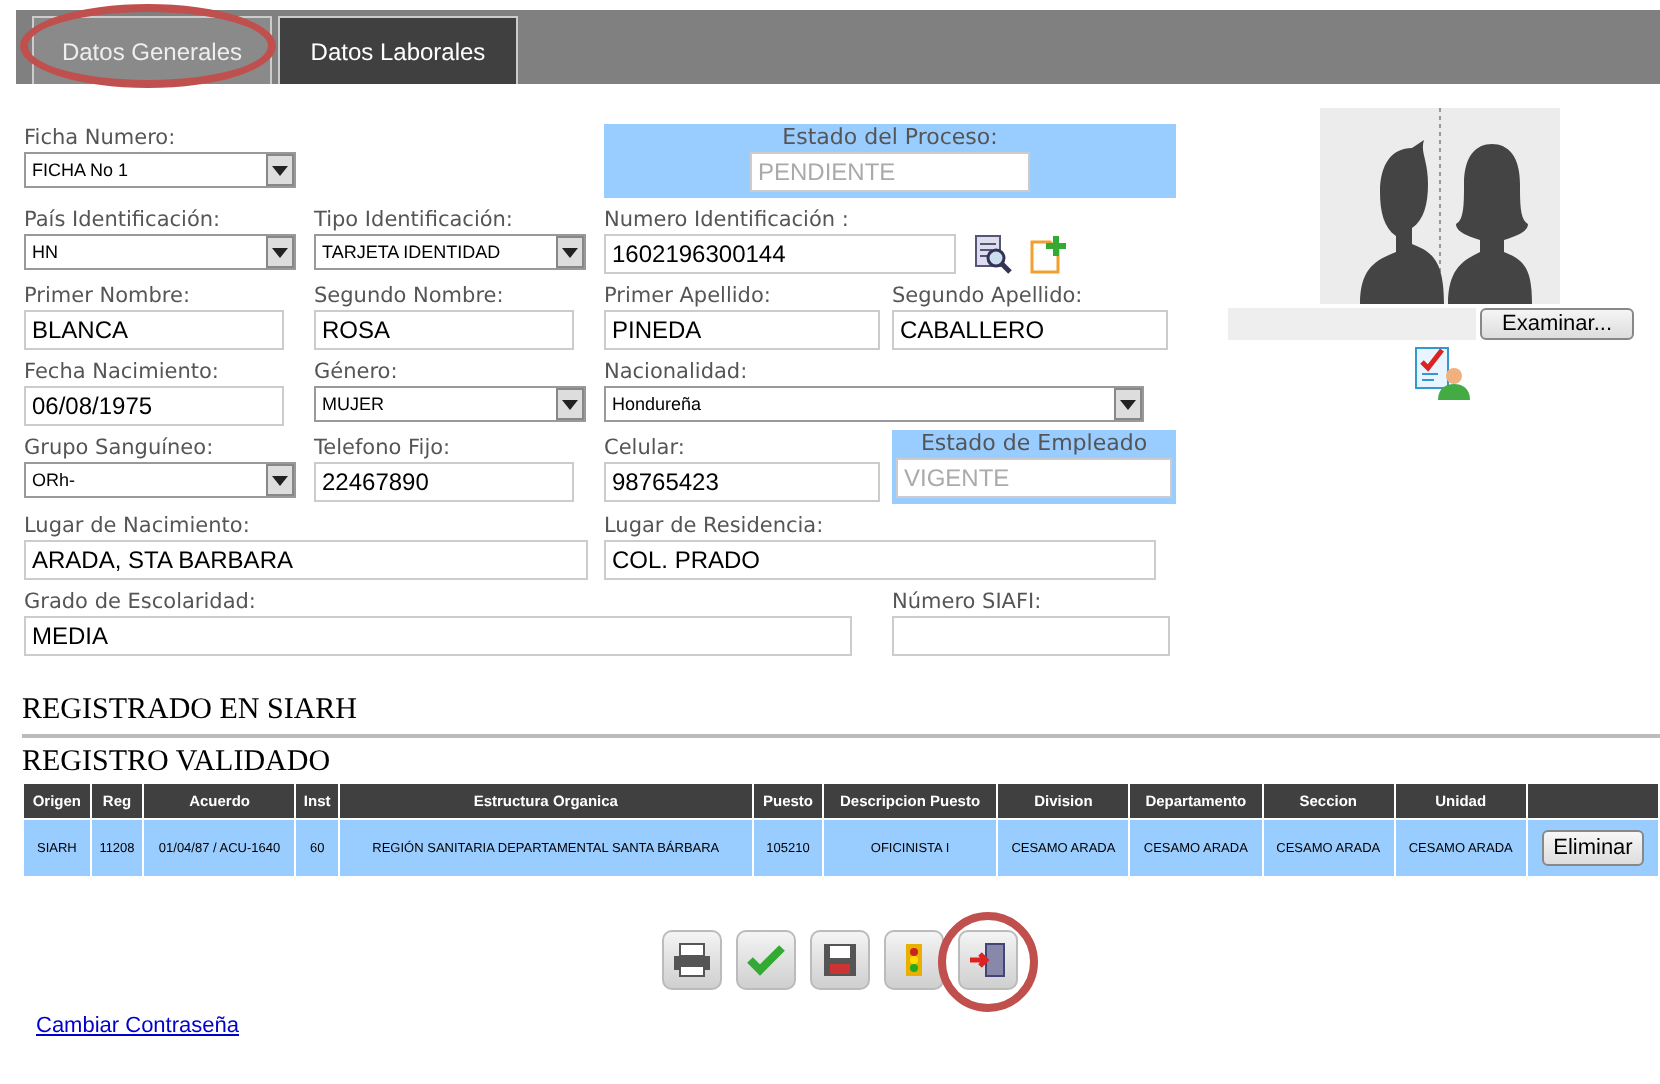 The width and height of the screenshot is (1660, 1084). Describe the element at coordinates (357, 372) in the screenshot. I see `field-label: Género:` at that location.